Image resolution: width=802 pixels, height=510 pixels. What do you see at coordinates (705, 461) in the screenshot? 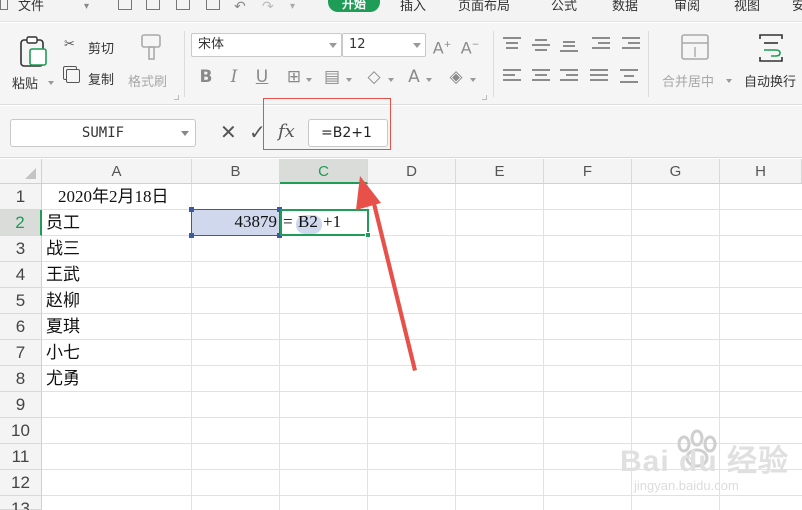
I see `watermark-brand: Bai du 经验` at bounding box center [705, 461].